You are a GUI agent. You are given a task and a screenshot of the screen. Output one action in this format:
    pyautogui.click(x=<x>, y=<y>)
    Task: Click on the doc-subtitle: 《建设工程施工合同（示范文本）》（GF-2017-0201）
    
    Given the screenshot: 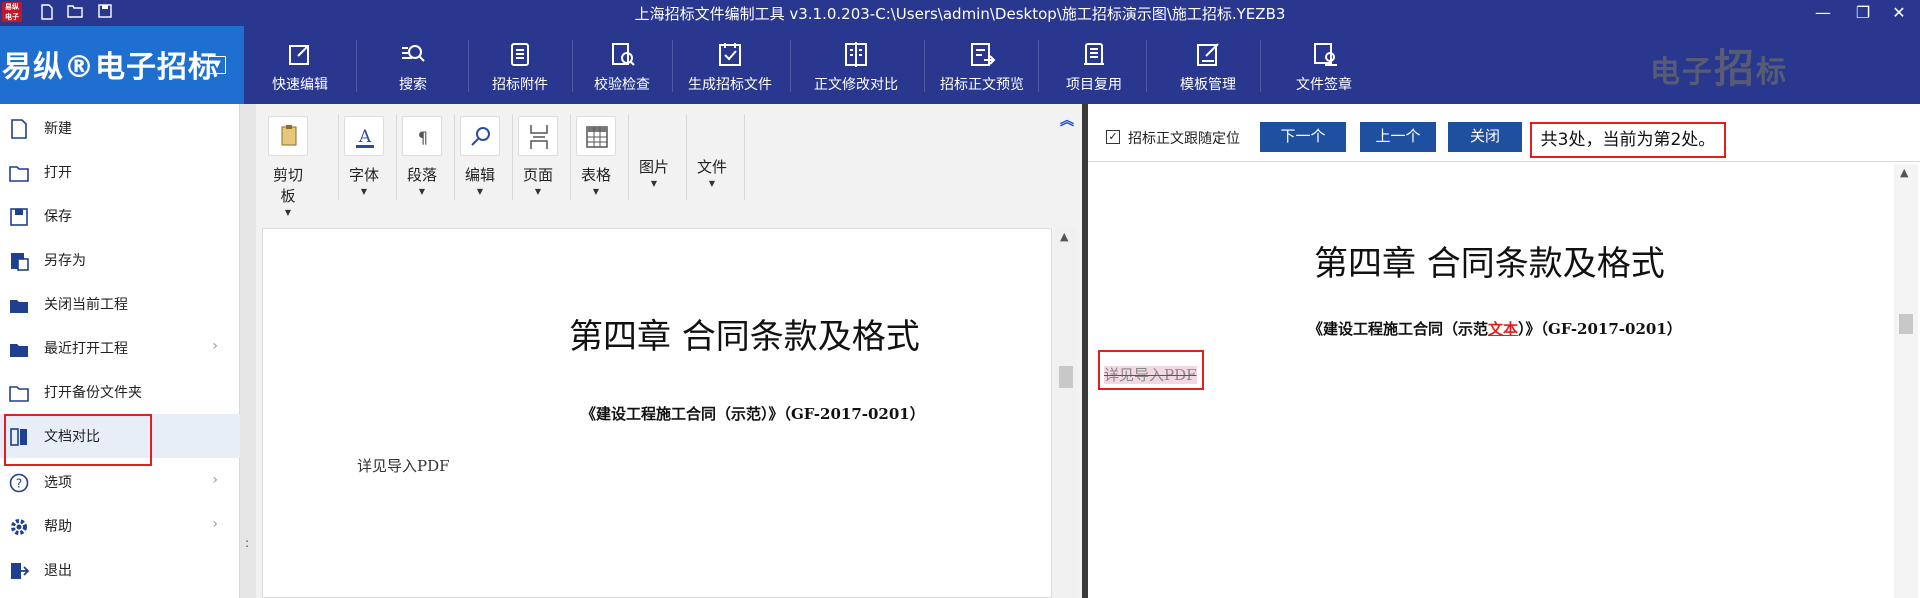 What is the action you would take?
    pyautogui.click(x=1495, y=329)
    